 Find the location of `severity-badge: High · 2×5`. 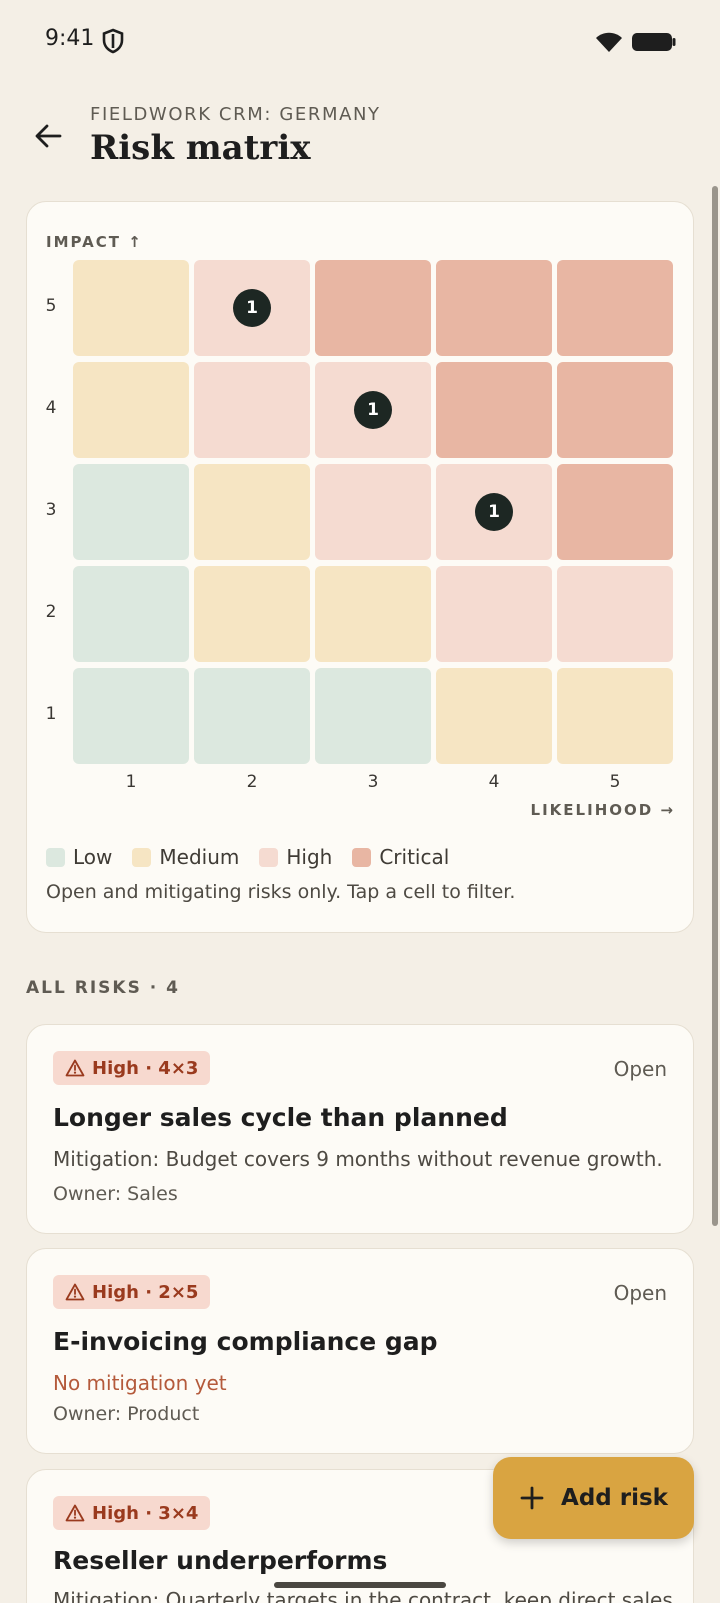

severity-badge: High · 2×5 is located at coordinates (132, 1292).